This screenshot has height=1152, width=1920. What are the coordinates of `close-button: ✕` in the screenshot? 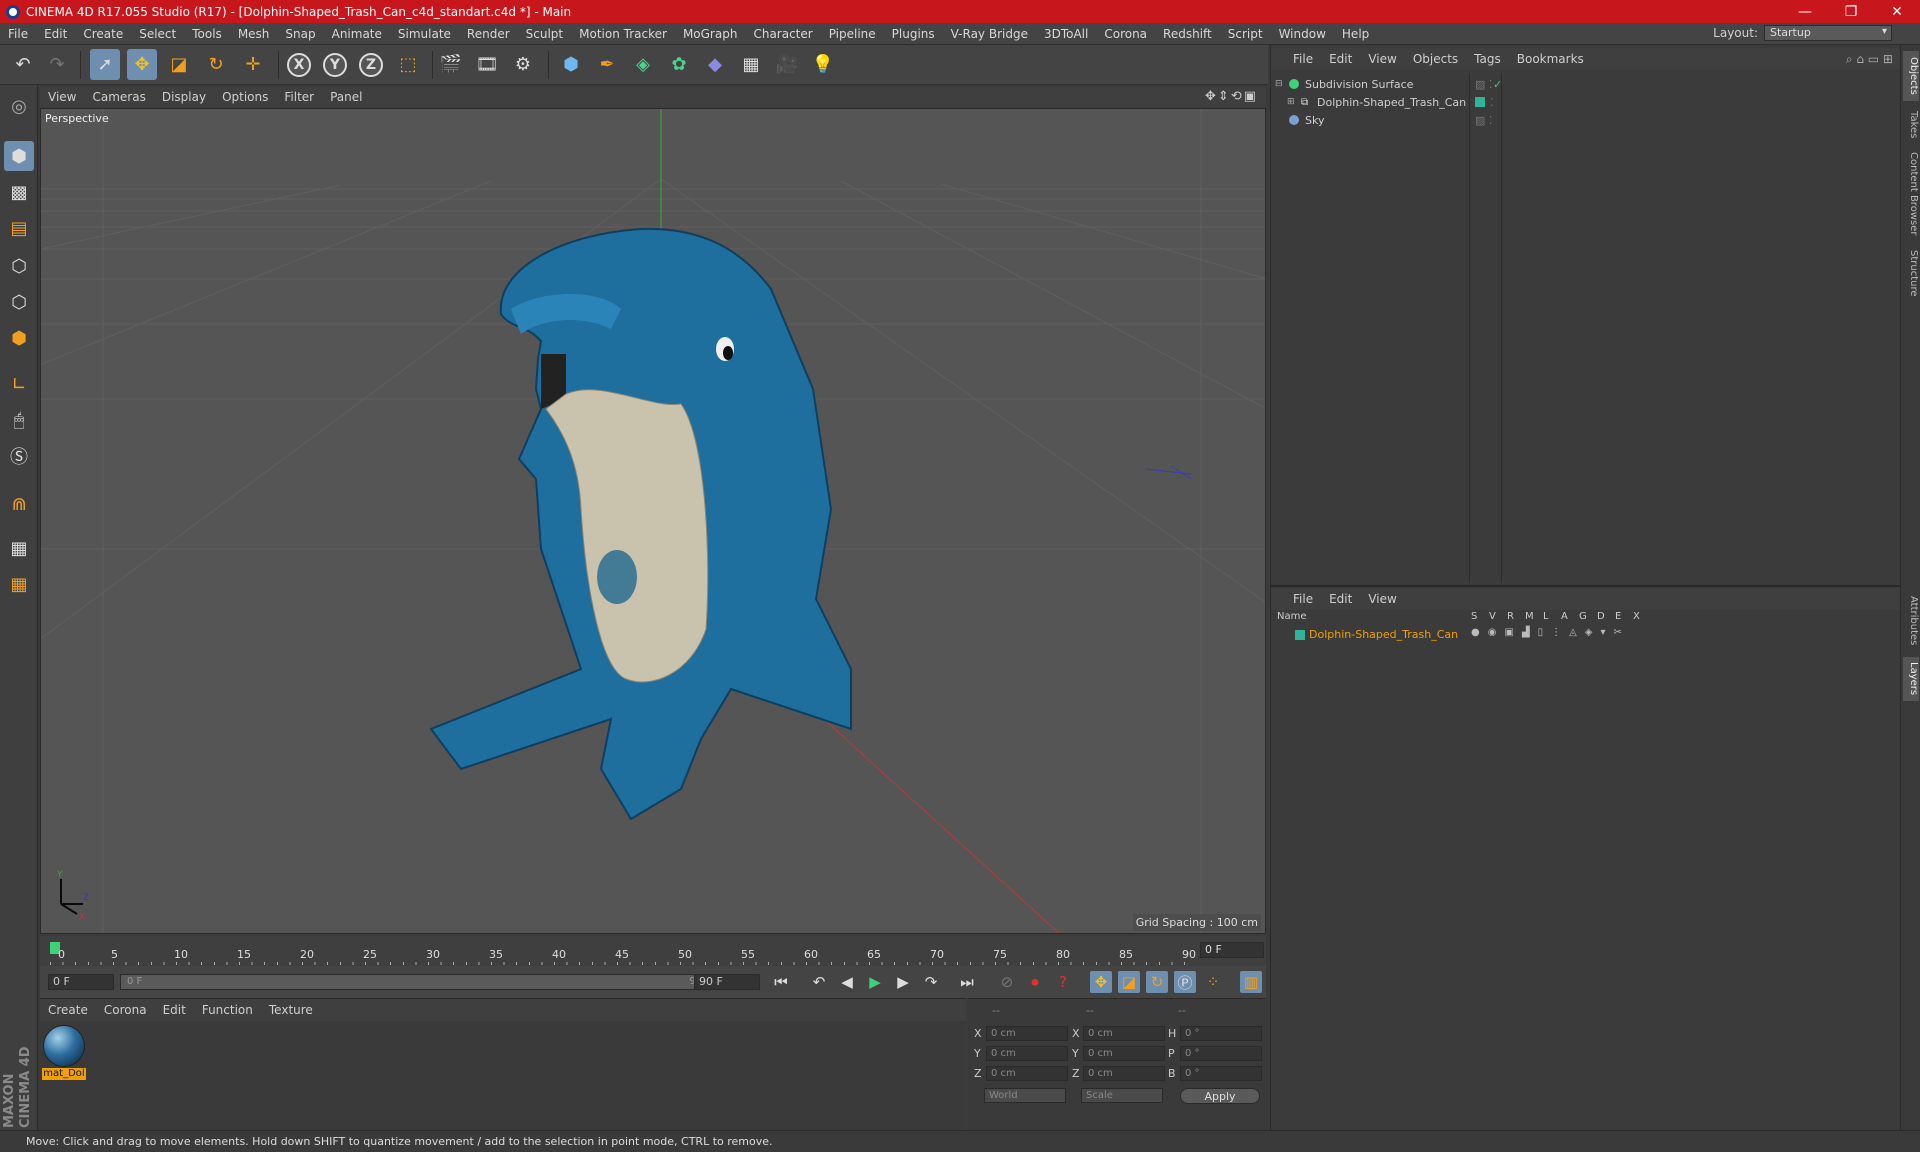 It's located at (1897, 11).